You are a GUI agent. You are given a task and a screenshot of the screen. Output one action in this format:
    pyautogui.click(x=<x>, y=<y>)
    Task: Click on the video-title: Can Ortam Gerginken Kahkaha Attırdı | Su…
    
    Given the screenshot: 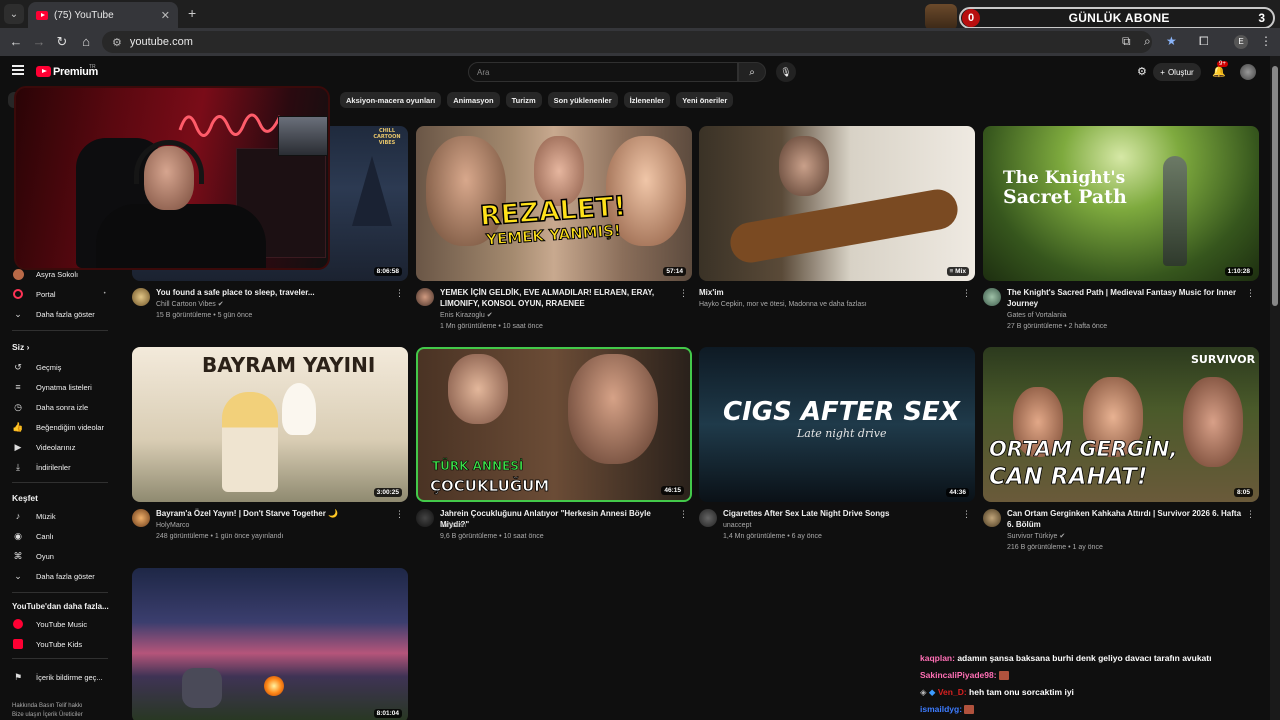 What is the action you would take?
    pyautogui.click(x=1125, y=519)
    